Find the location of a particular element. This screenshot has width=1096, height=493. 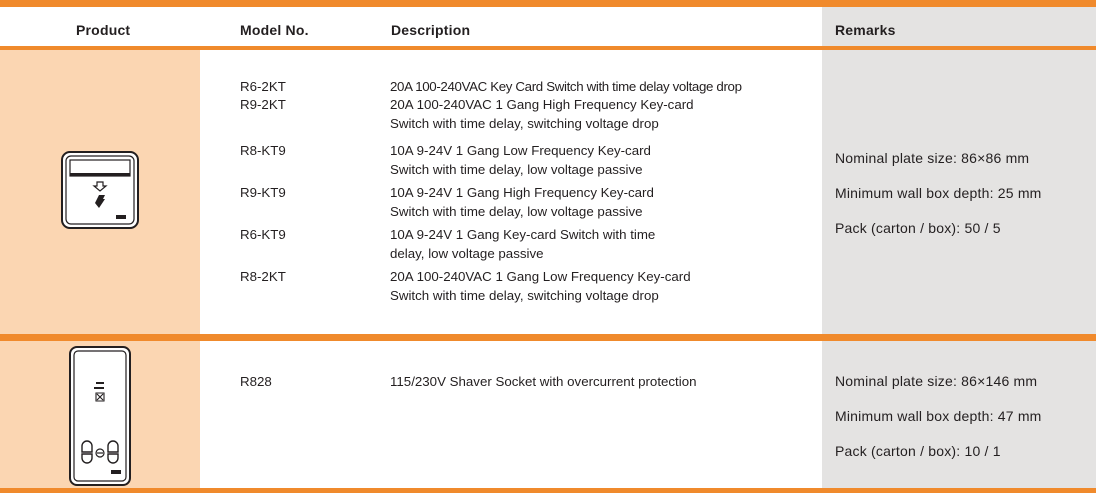

top-border is located at coordinates (548, 3).